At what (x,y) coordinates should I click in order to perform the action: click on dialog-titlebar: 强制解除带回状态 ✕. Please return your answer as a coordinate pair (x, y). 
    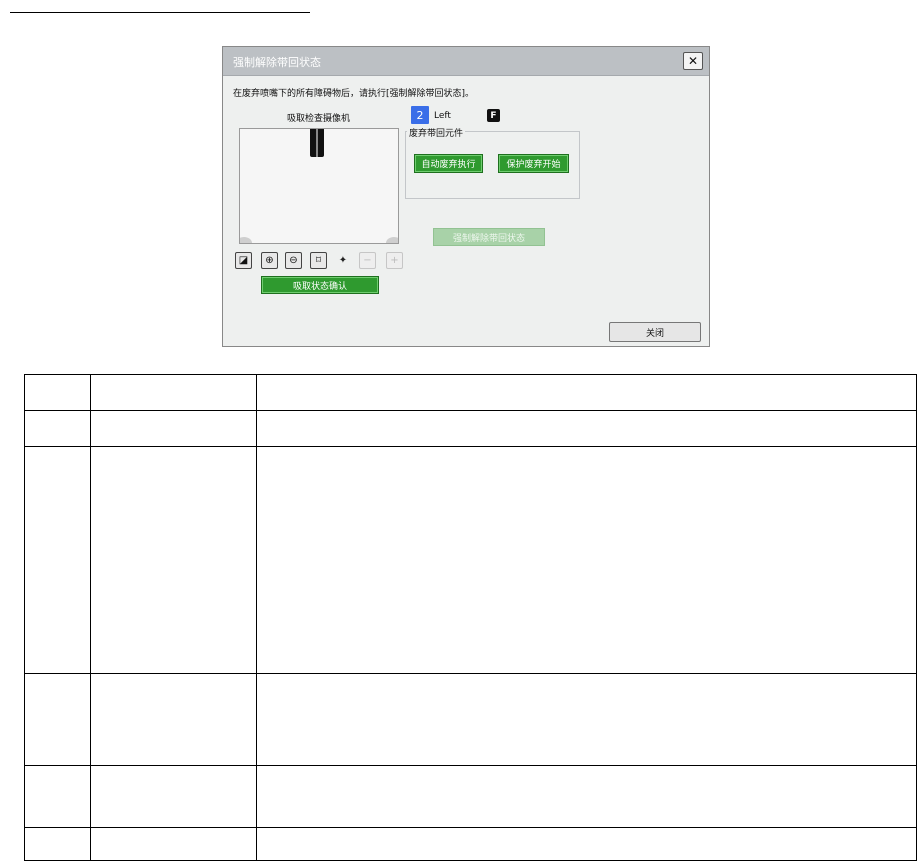
    Looking at the image, I should click on (466, 61).